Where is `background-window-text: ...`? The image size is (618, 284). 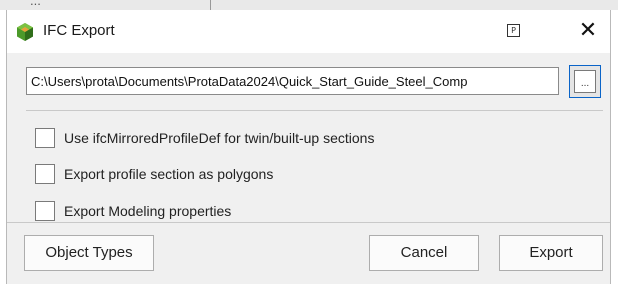 background-window-text: ... is located at coordinates (35, 4).